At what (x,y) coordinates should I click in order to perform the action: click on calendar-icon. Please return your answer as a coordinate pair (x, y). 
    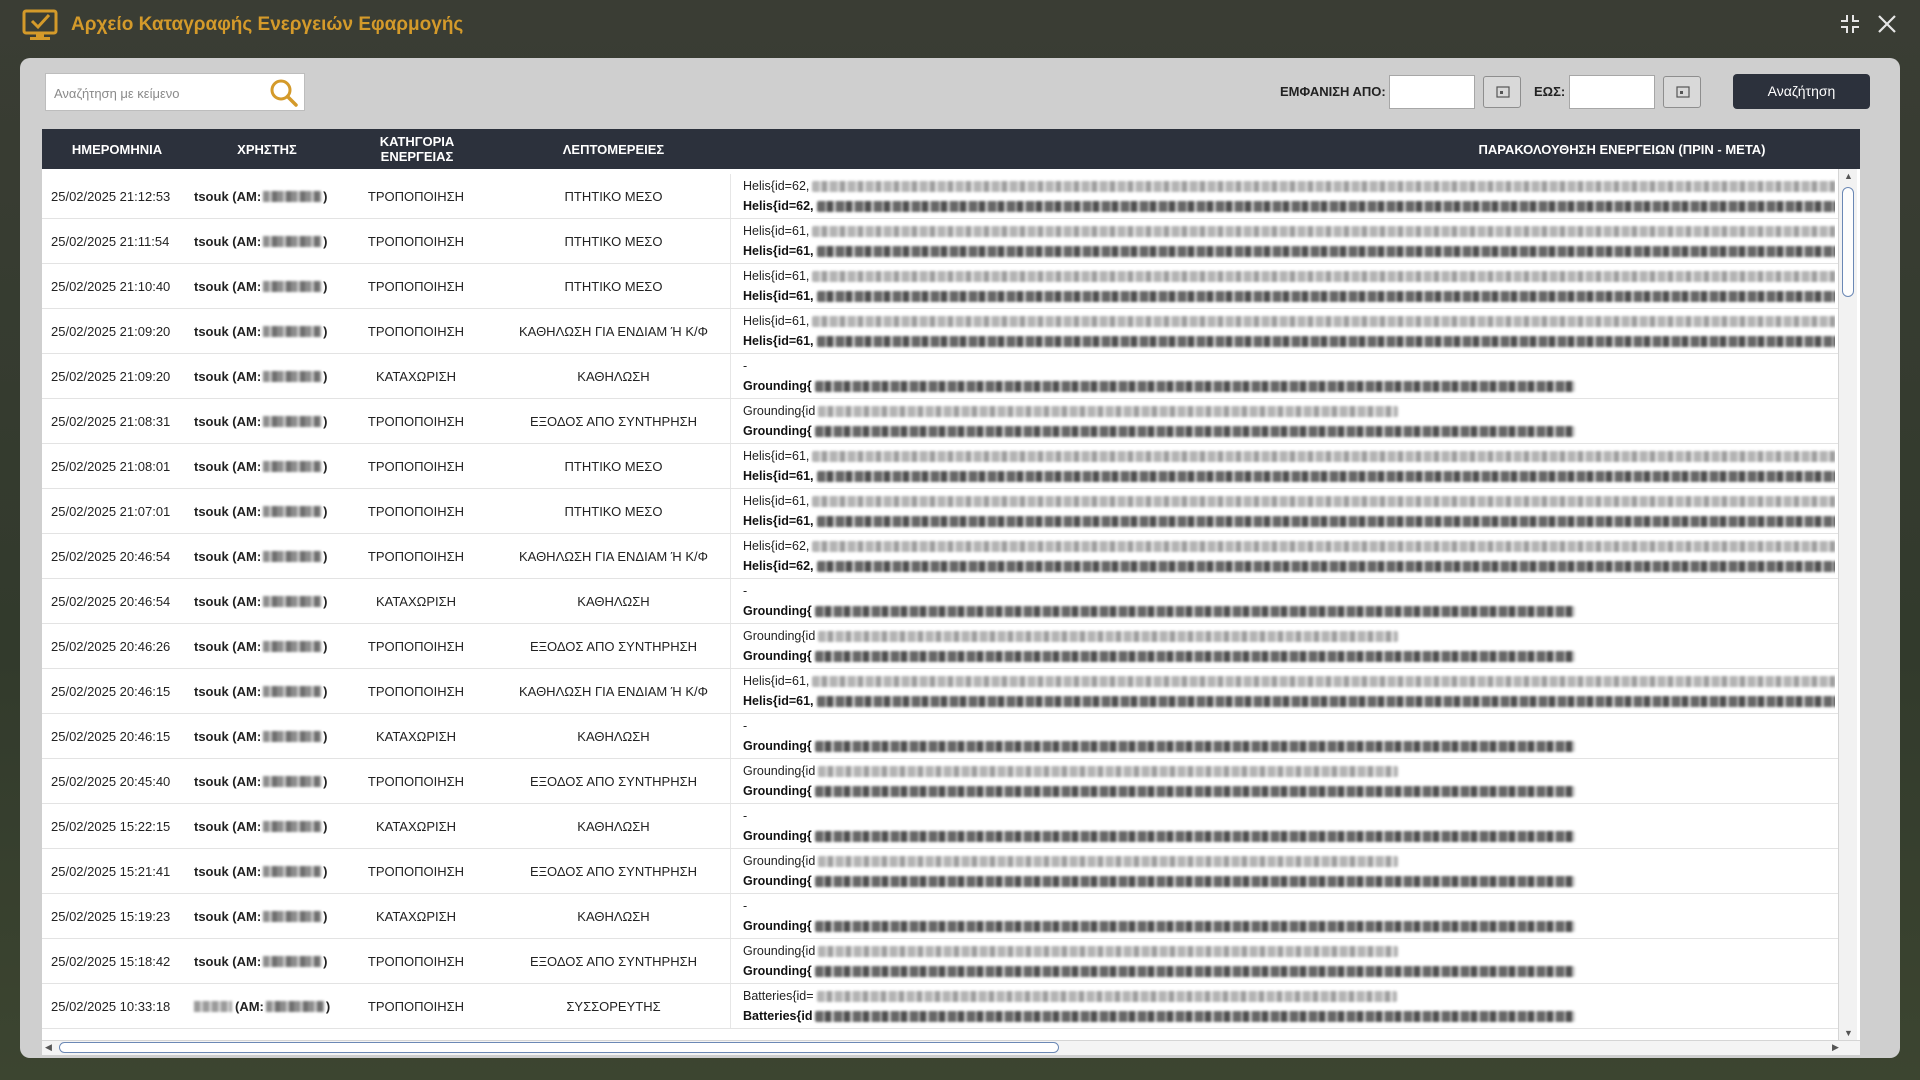
    Looking at the image, I should click on (1503, 92).